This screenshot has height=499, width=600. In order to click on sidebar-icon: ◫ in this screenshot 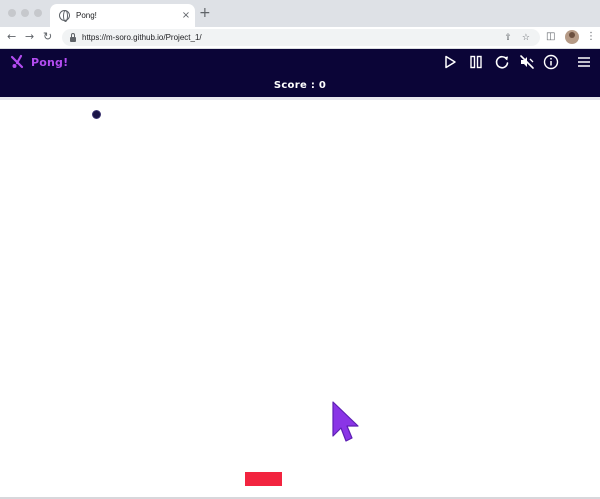, I will do `click(550, 36)`.